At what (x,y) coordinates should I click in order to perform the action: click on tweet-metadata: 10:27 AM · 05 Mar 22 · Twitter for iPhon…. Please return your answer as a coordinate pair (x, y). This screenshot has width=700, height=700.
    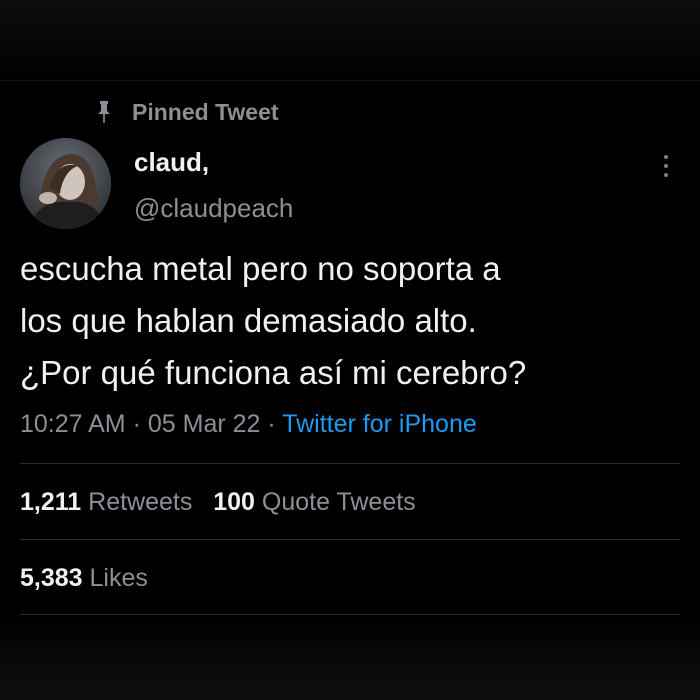
    Looking at the image, I should click on (248, 424).